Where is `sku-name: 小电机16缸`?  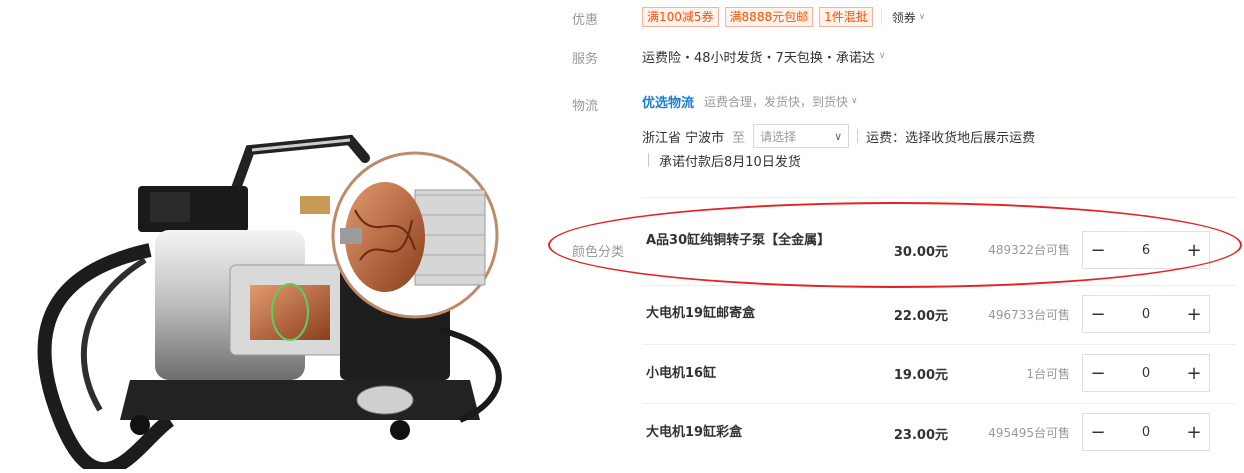 sku-name: 小电机16缸 is located at coordinates (681, 373).